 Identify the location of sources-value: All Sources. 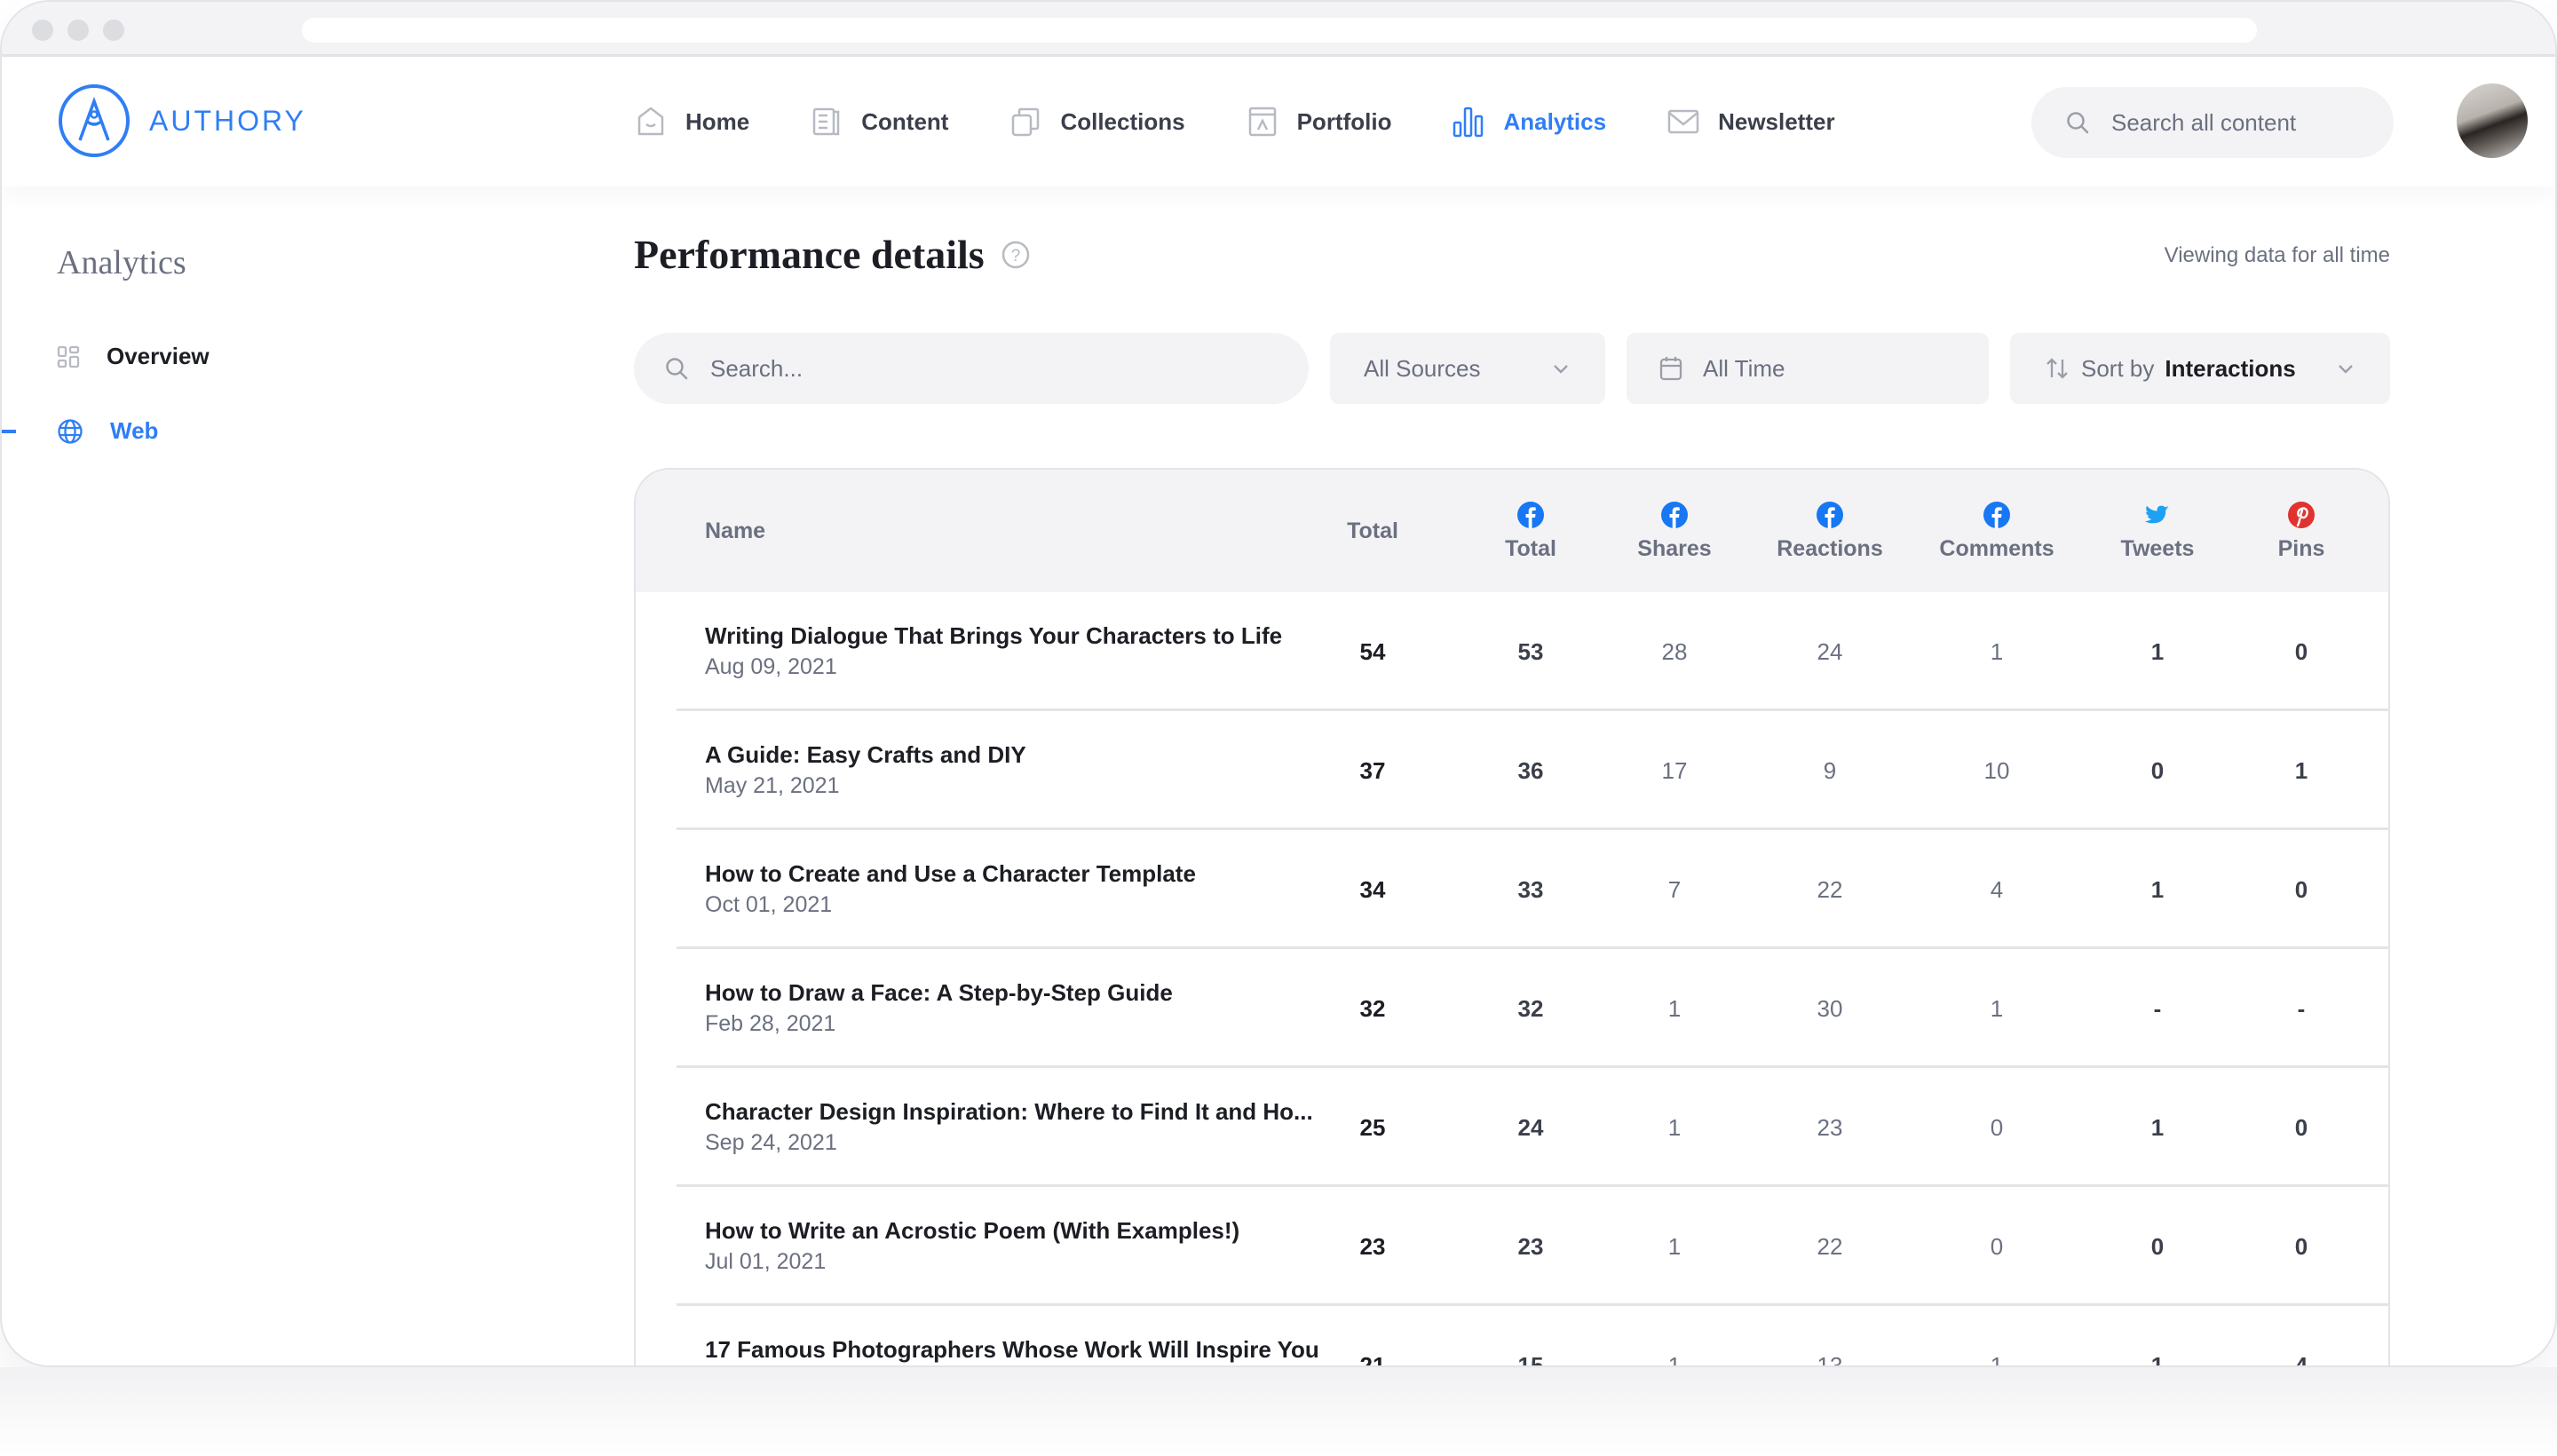
(1422, 368).